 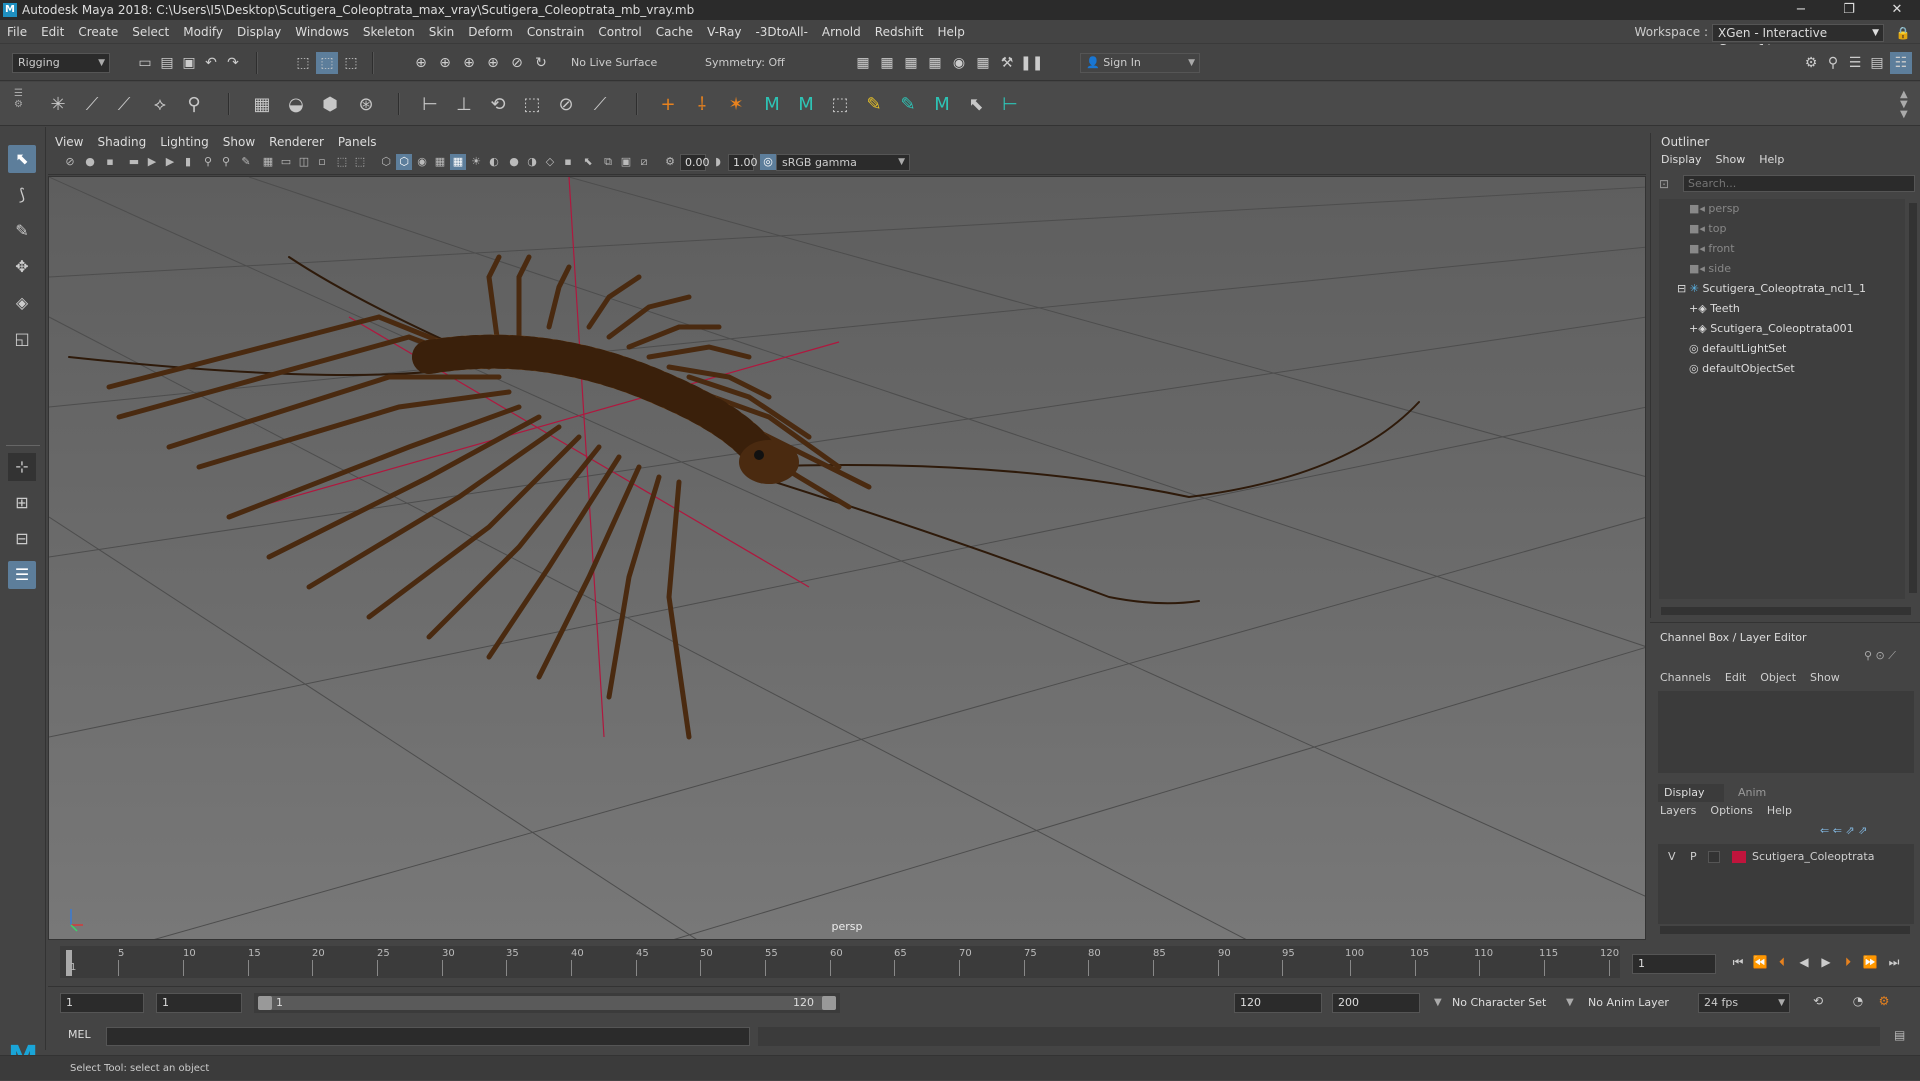 What do you see at coordinates (1784, 369) in the screenshot?
I see `outliner-item-objectset: ◎ defaultObjectSet` at bounding box center [1784, 369].